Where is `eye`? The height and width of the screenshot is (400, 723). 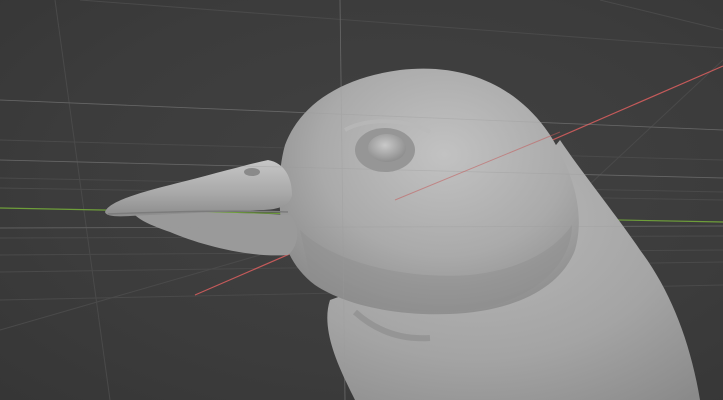 eye is located at coordinates (387, 148).